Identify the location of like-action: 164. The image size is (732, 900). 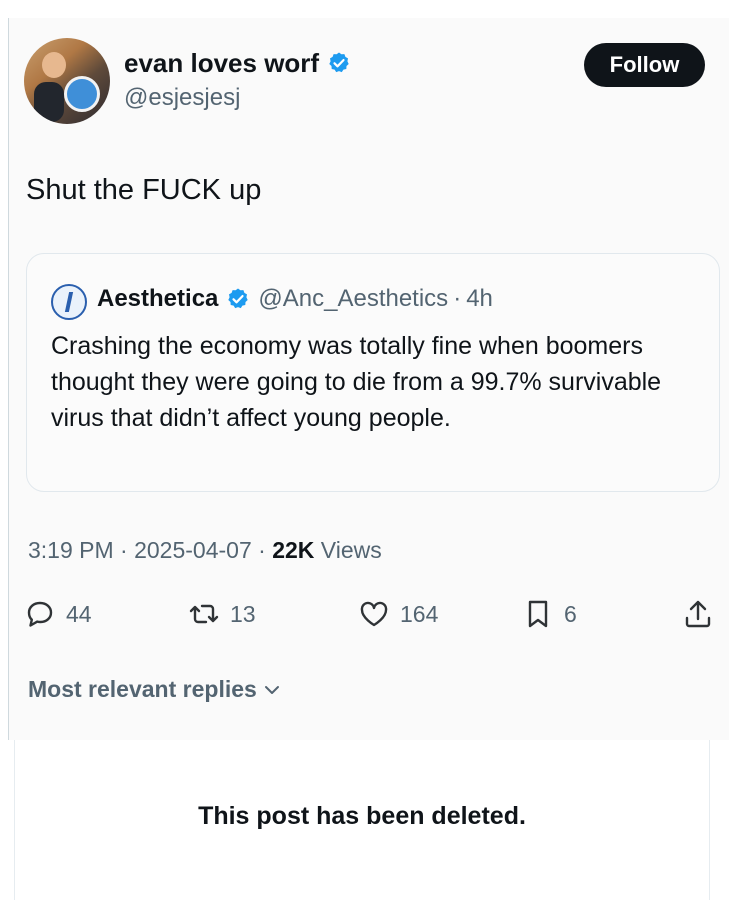
(398, 614).